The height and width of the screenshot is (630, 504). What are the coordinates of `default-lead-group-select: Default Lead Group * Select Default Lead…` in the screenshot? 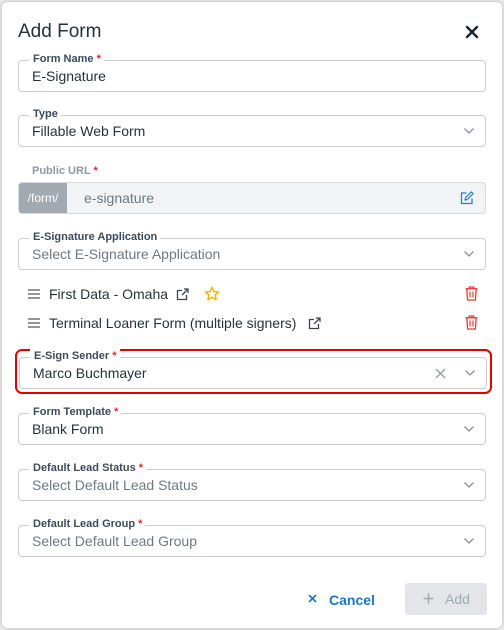 It's located at (252, 537).